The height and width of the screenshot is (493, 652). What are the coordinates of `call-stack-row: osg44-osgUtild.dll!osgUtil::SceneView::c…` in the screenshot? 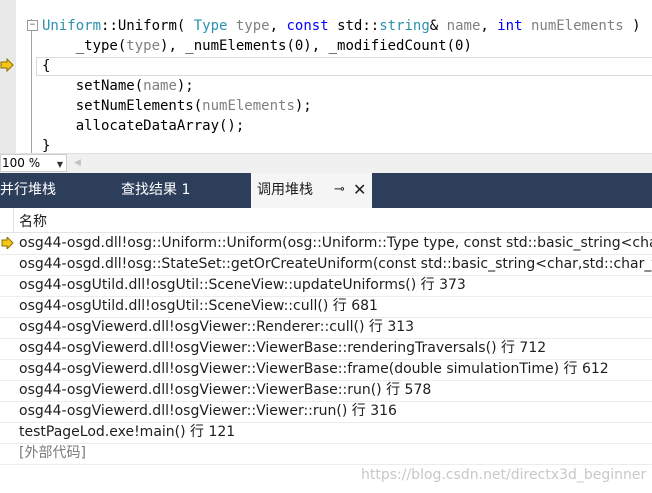 It's located at (326, 307).